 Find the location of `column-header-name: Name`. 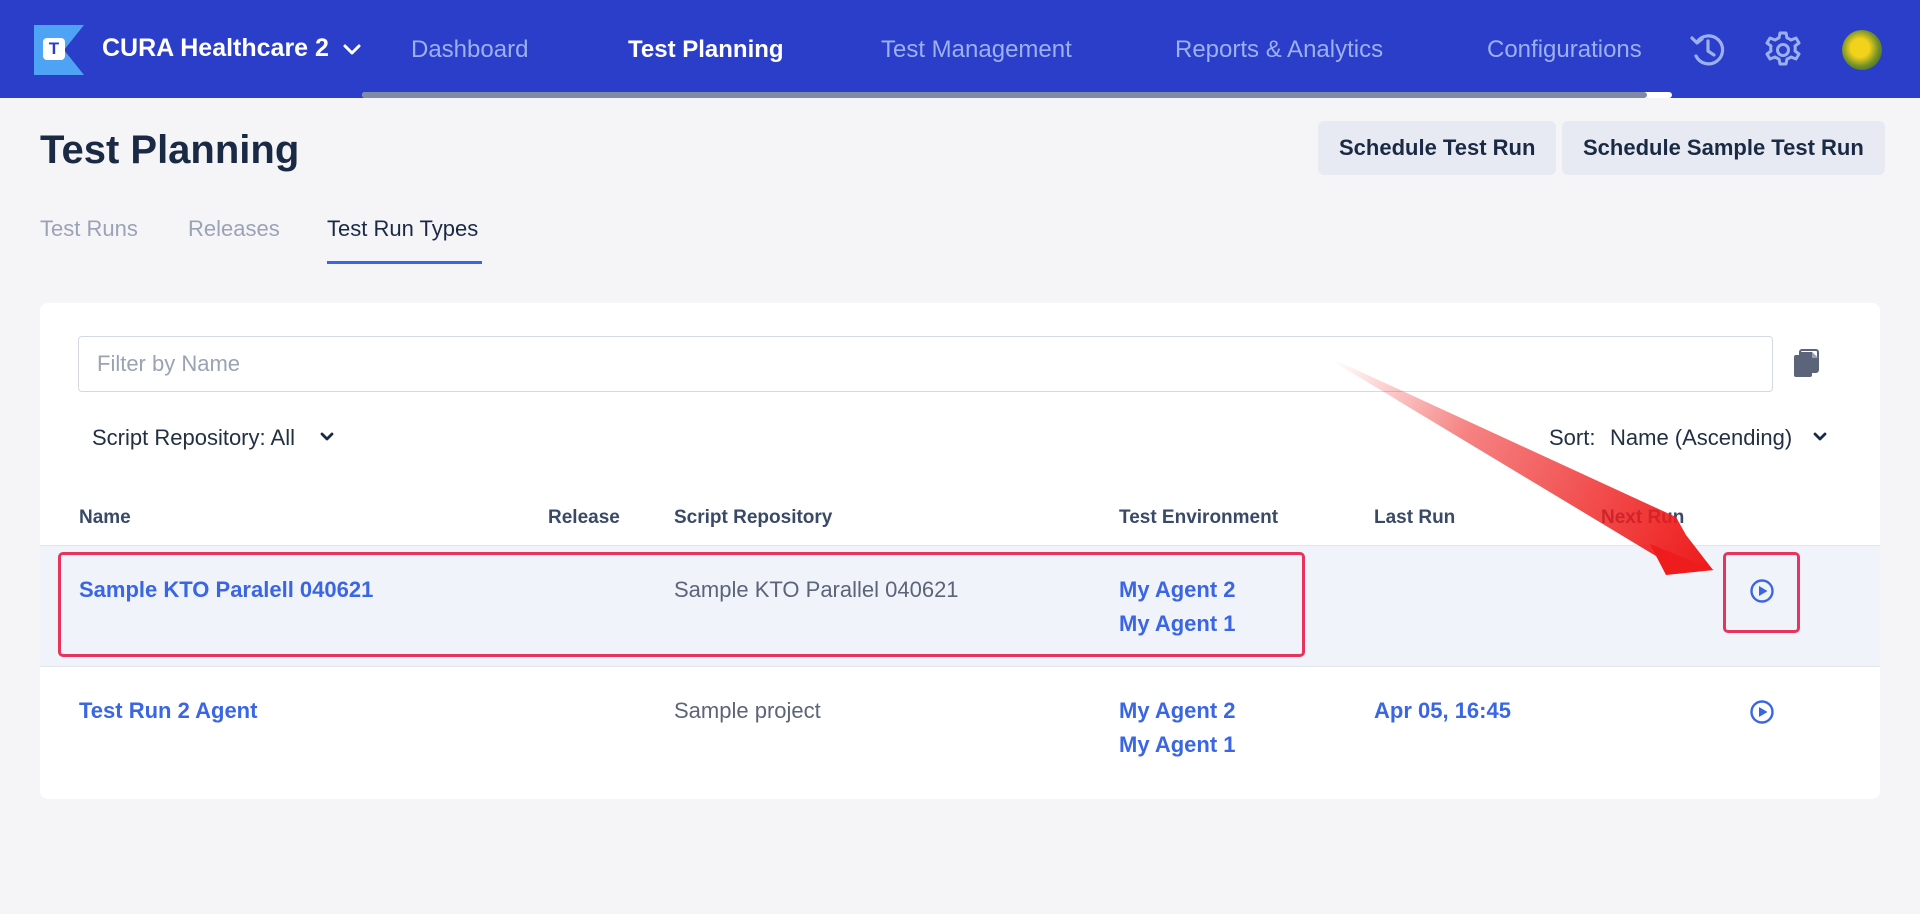

column-header-name: Name is located at coordinates (105, 518).